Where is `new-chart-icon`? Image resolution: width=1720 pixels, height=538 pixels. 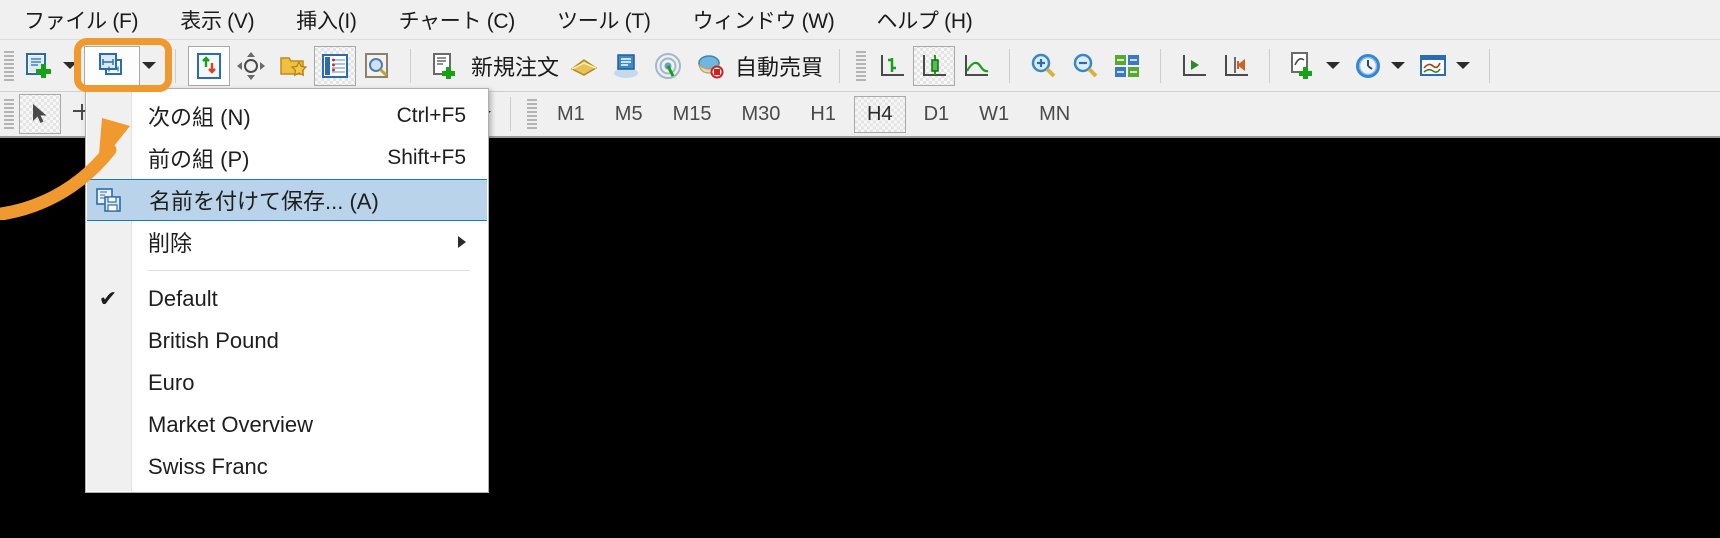 new-chart-icon is located at coordinates (38, 65).